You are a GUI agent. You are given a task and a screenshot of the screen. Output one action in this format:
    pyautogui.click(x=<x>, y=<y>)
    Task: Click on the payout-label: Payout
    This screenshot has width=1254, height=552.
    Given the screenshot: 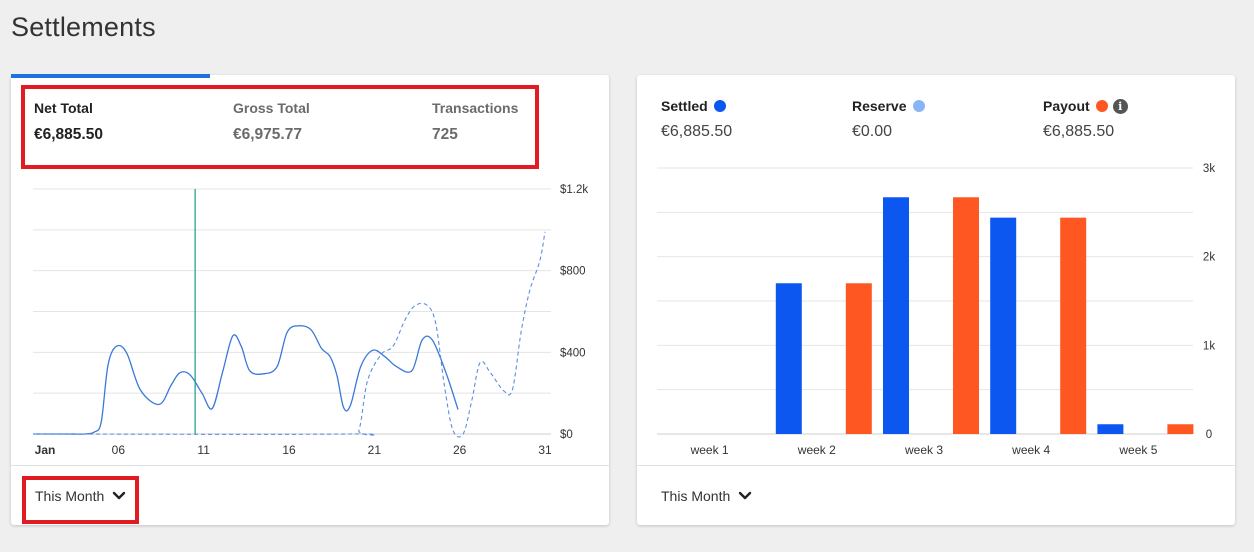 What is the action you would take?
    pyautogui.click(x=1066, y=106)
    